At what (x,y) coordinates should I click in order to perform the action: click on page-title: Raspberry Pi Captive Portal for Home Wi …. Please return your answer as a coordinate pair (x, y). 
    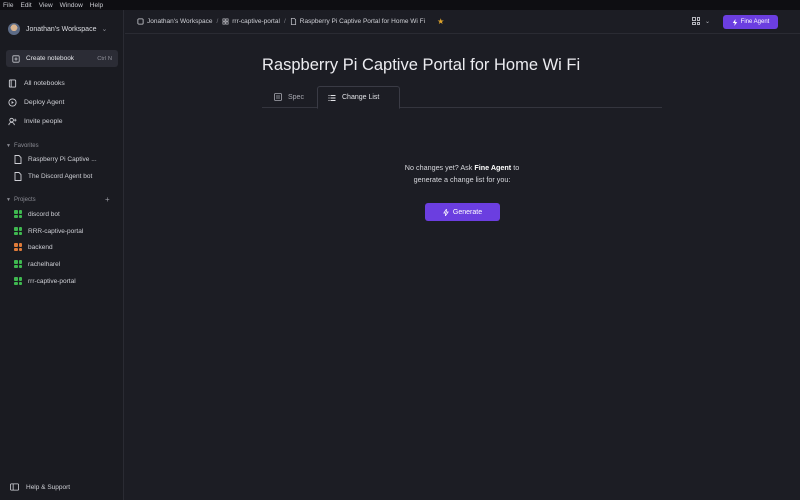
    Looking at the image, I should click on (421, 65).